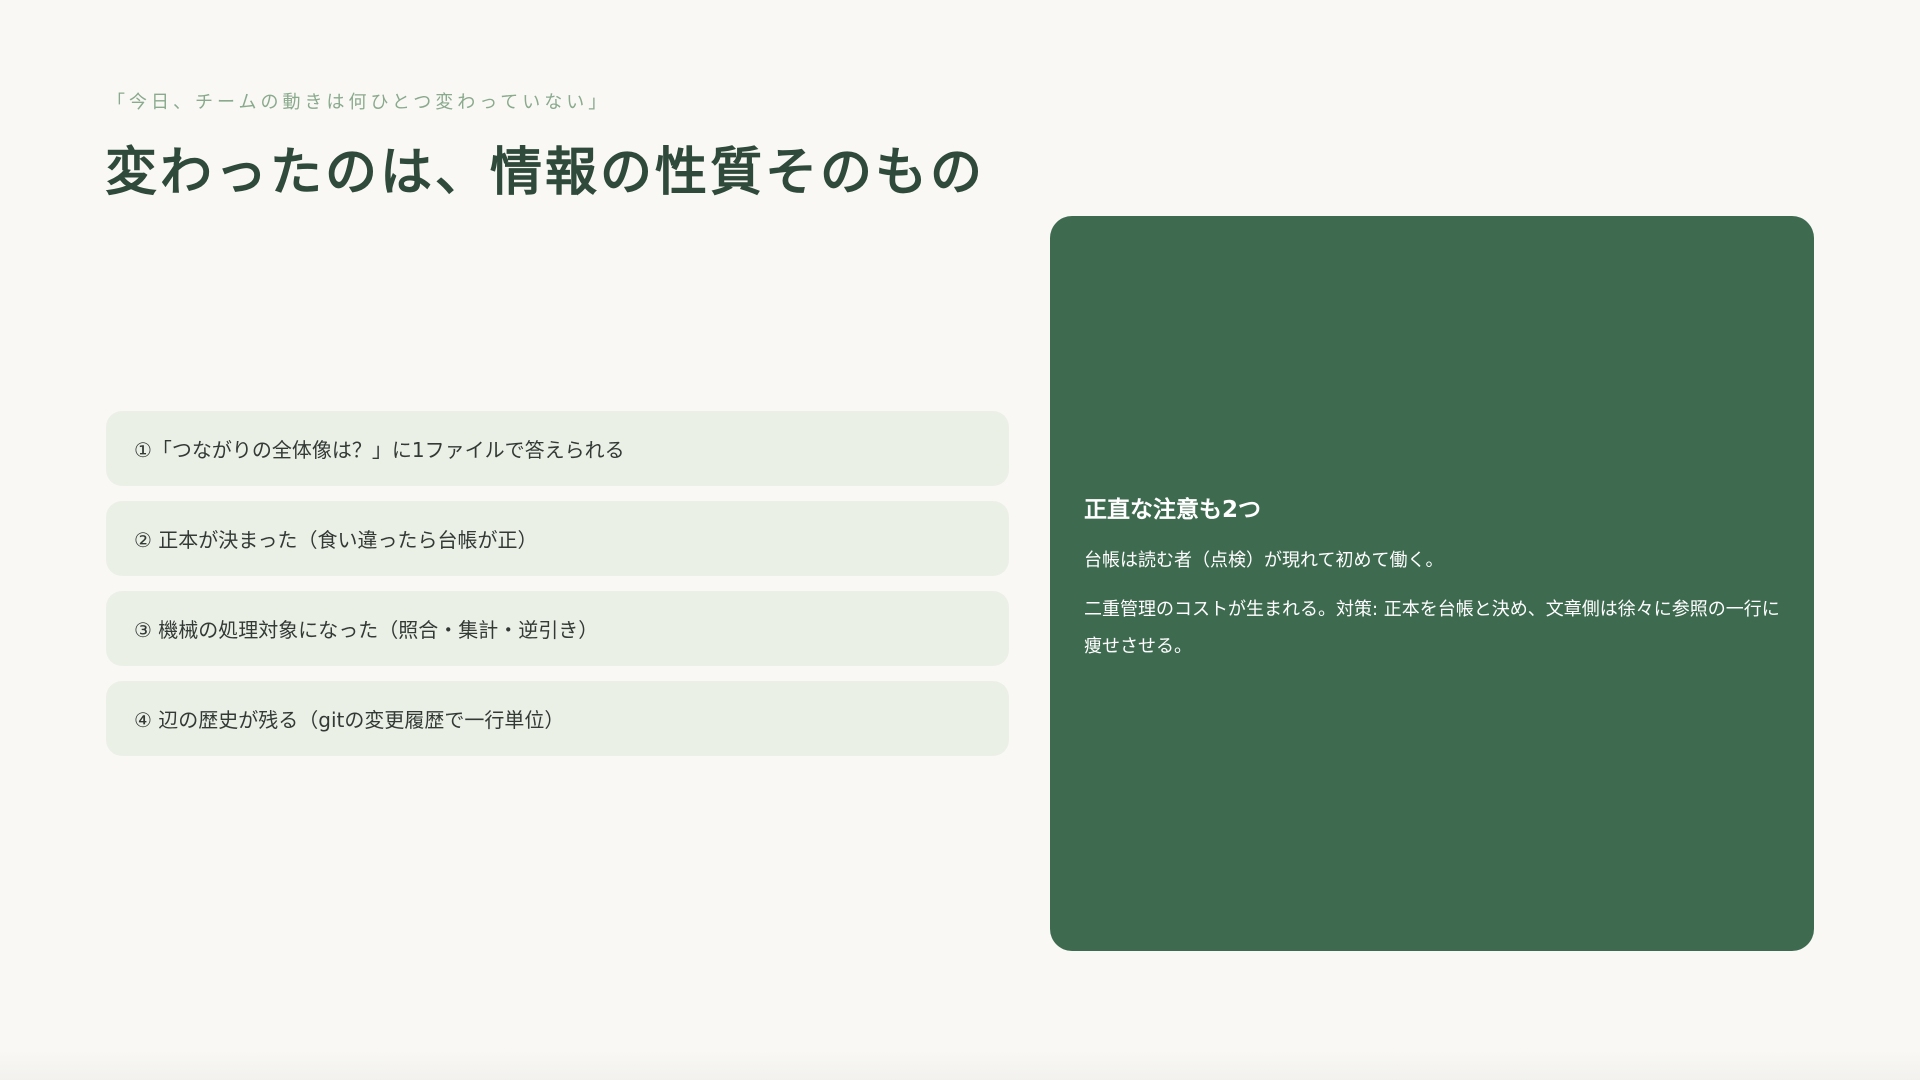 The height and width of the screenshot is (1080, 1920). What do you see at coordinates (557, 718) in the screenshot?
I see `point-item-4: ④ 辺の歴史が残る（gitの変更履歴で一行単位）` at bounding box center [557, 718].